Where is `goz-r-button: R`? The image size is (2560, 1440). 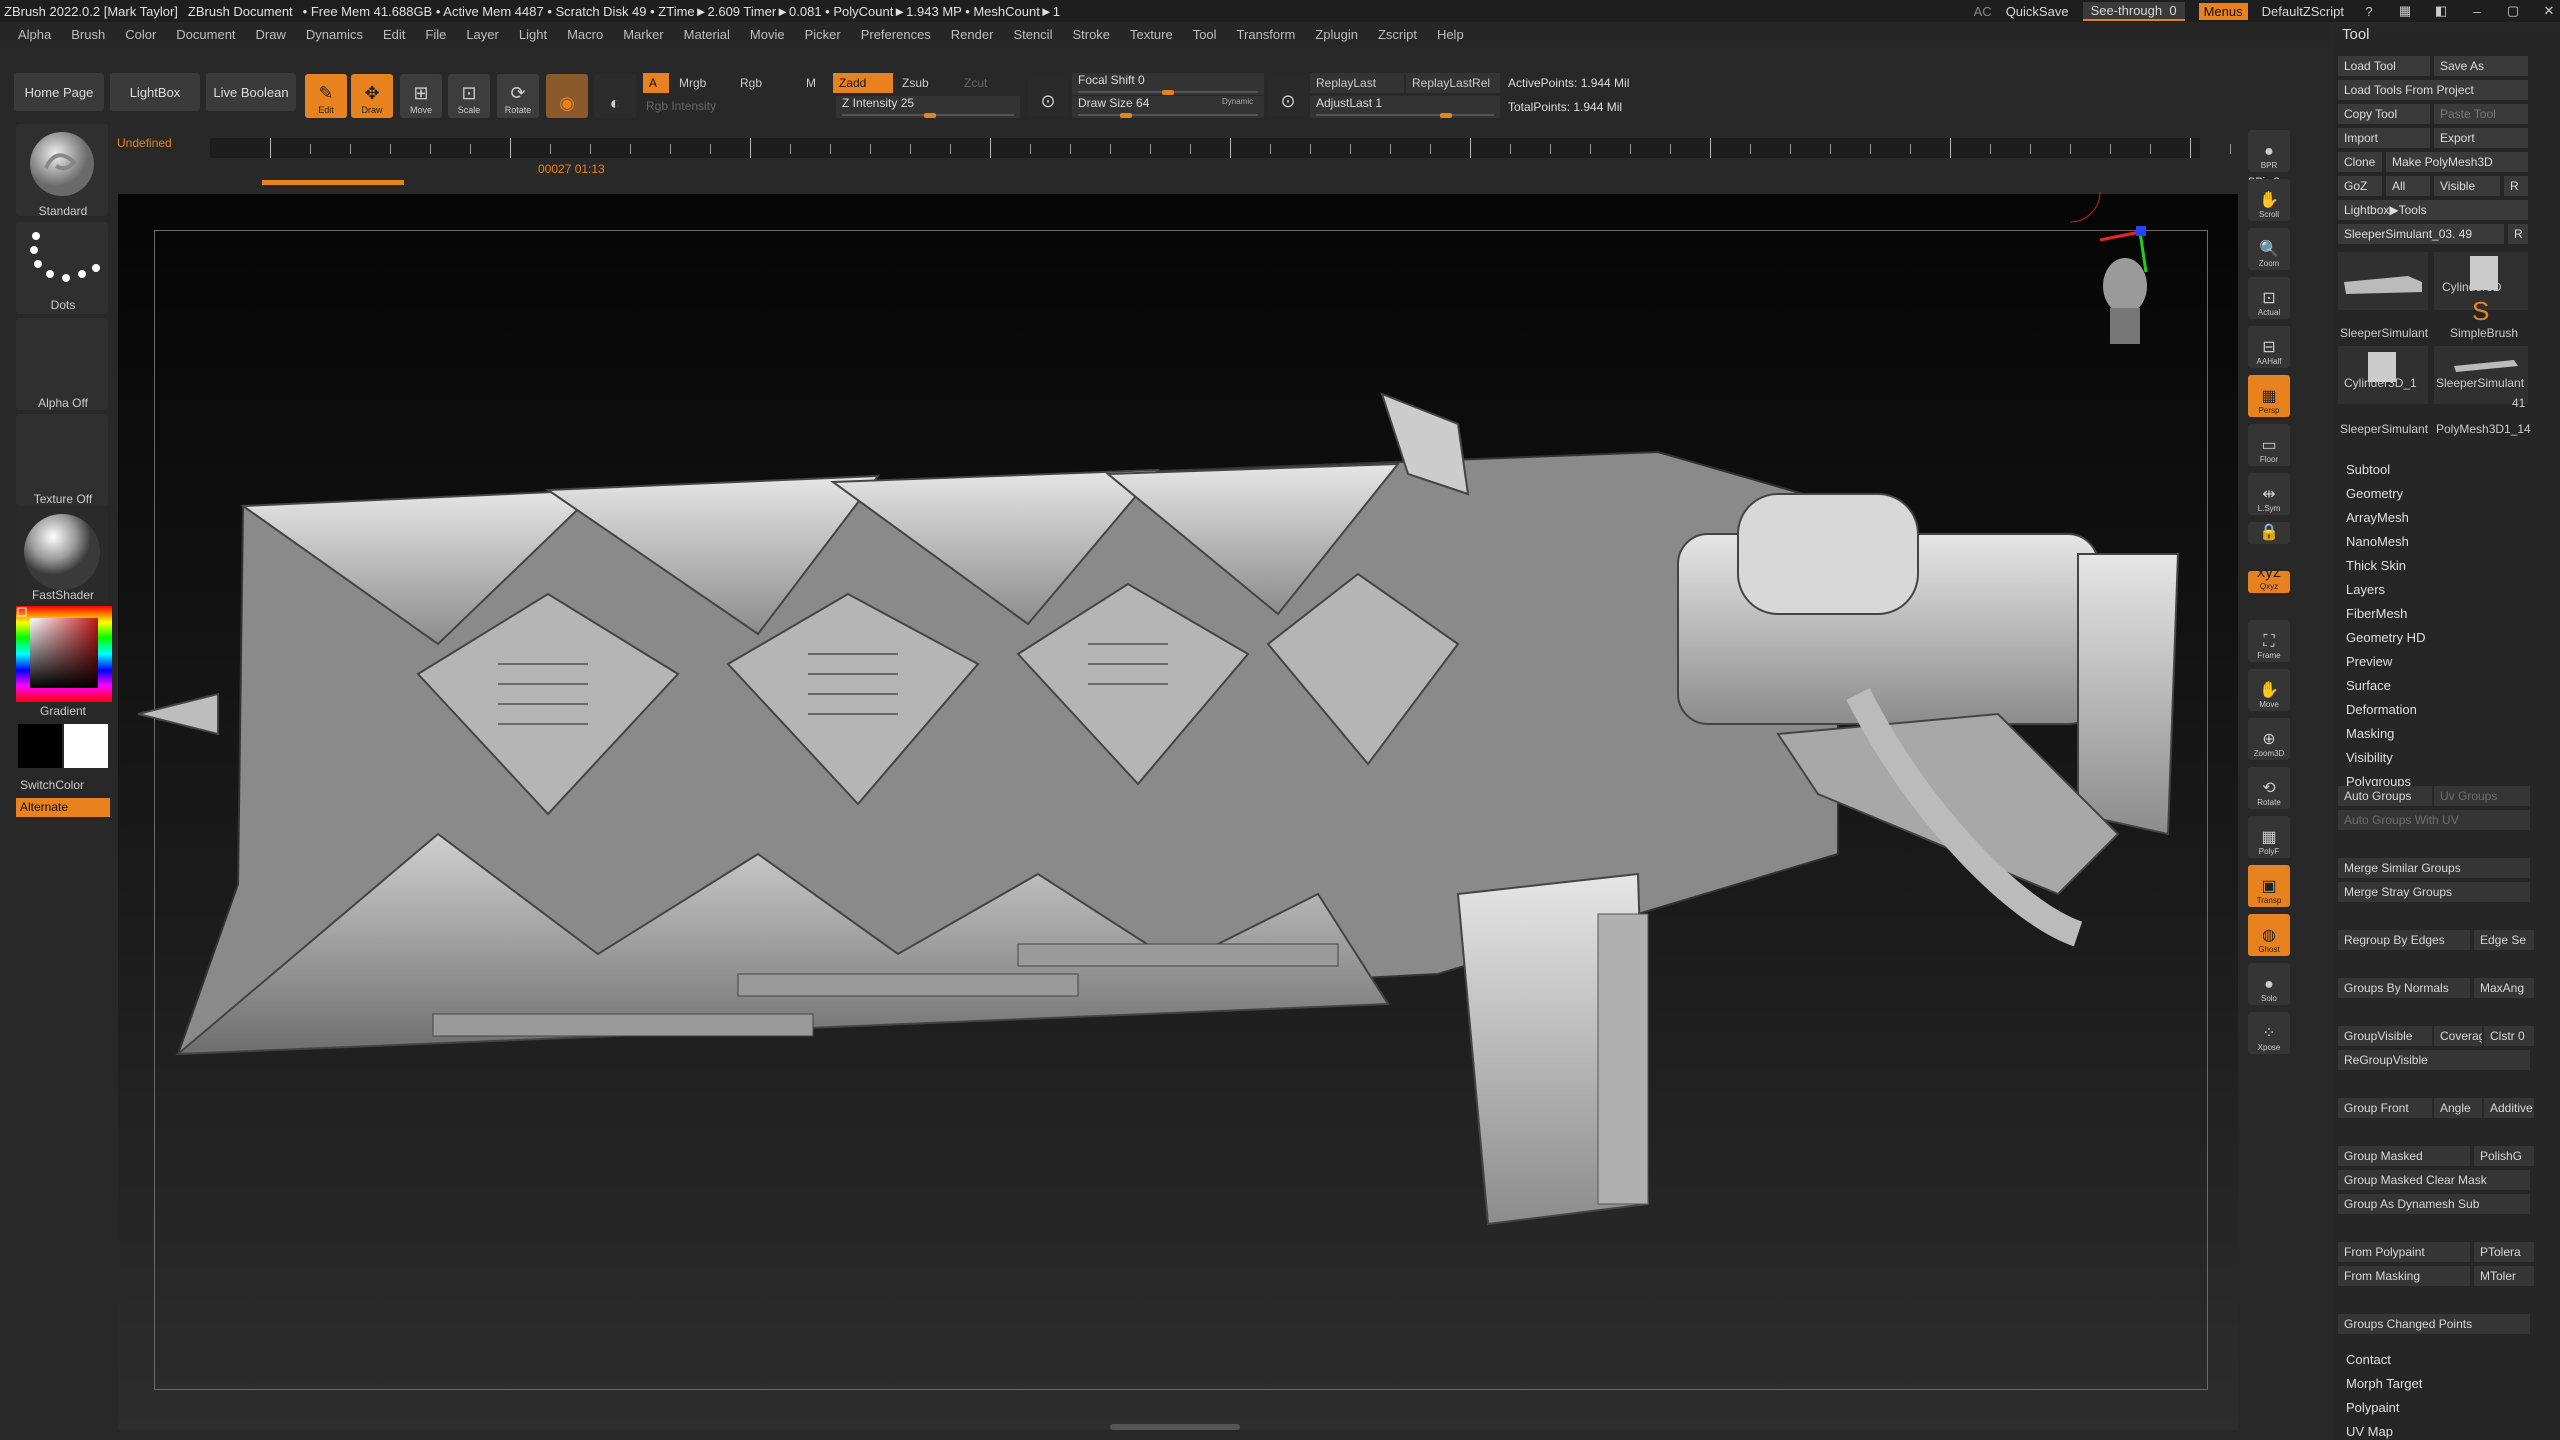 goz-r-button: R is located at coordinates (2516, 186).